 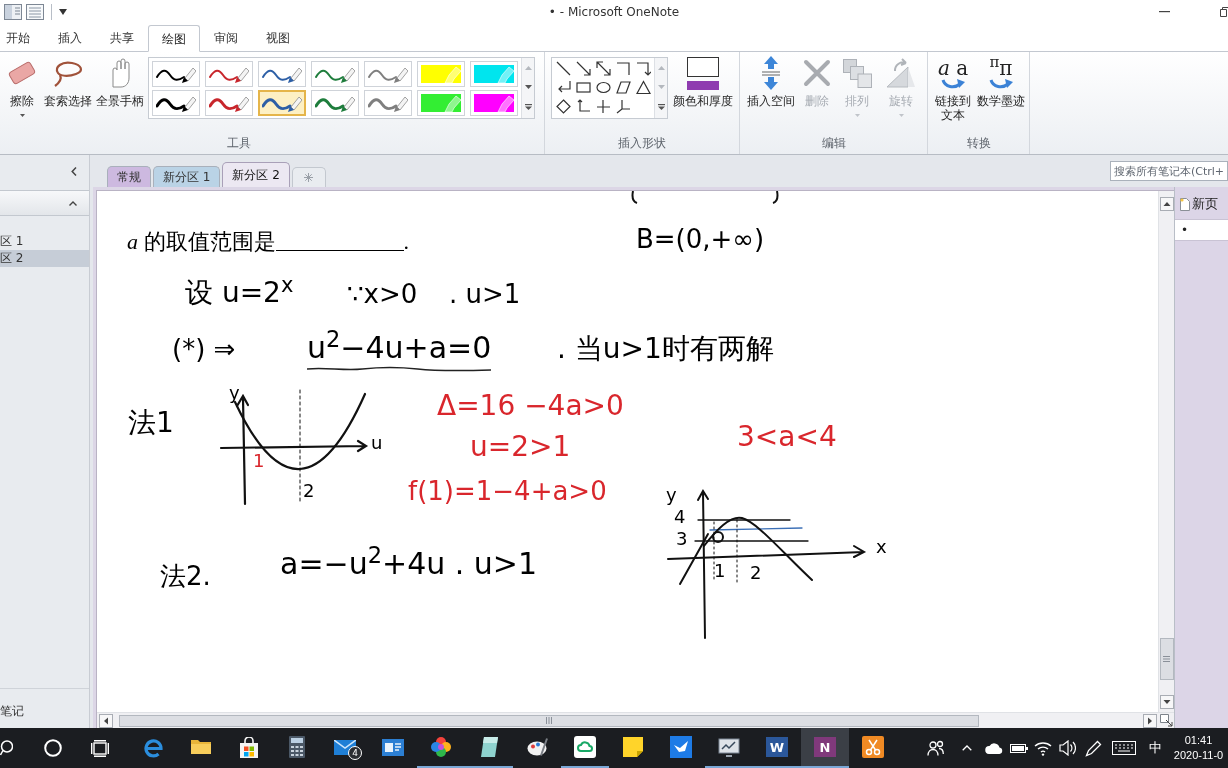 I want to click on handwritten-text: . u>1, so click(x=485, y=295).